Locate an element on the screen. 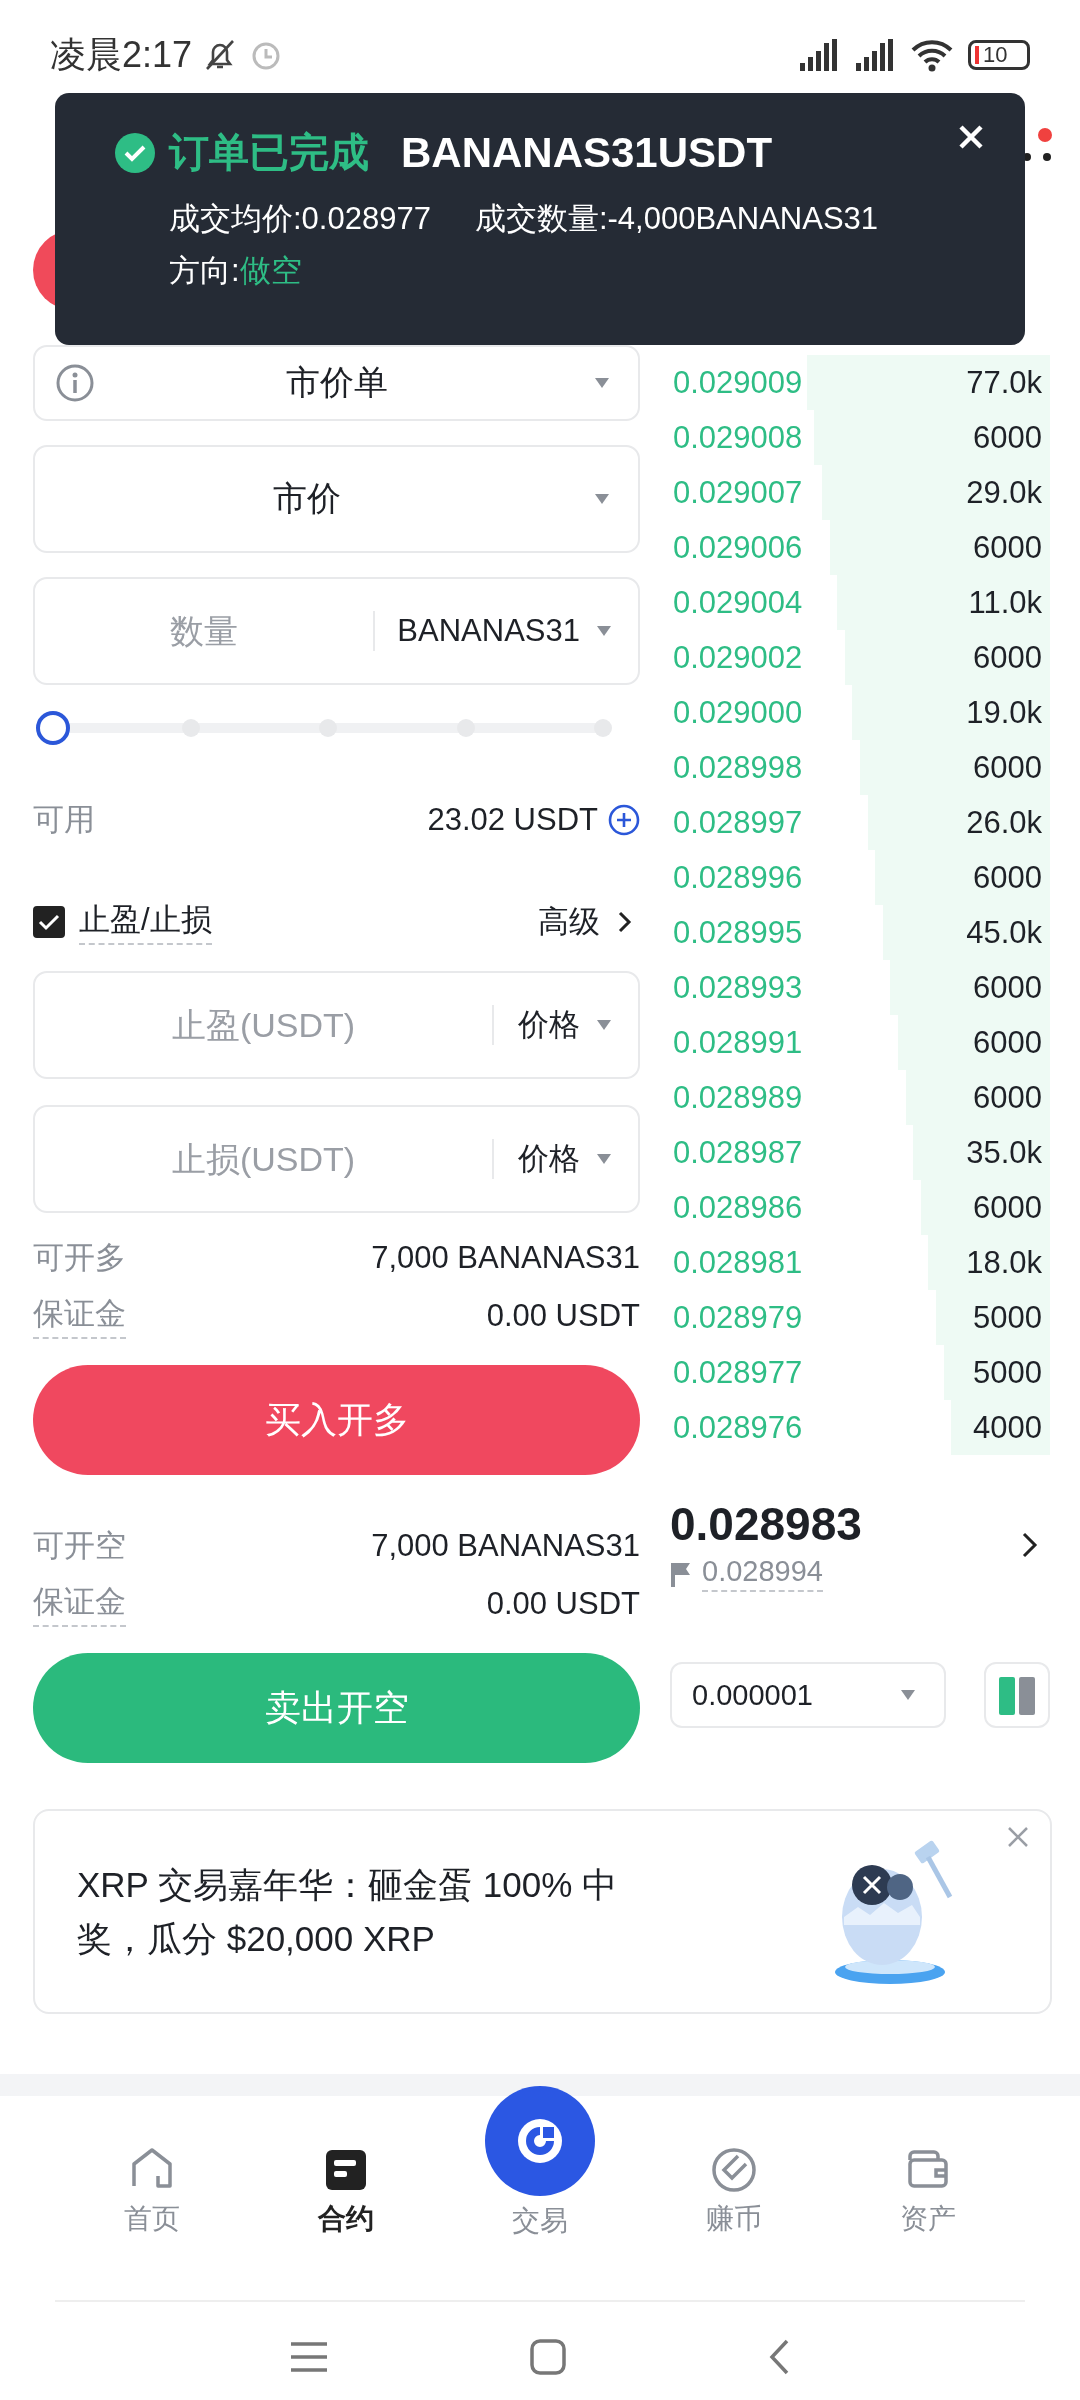  columns-icon is located at coordinates (1017, 1695).